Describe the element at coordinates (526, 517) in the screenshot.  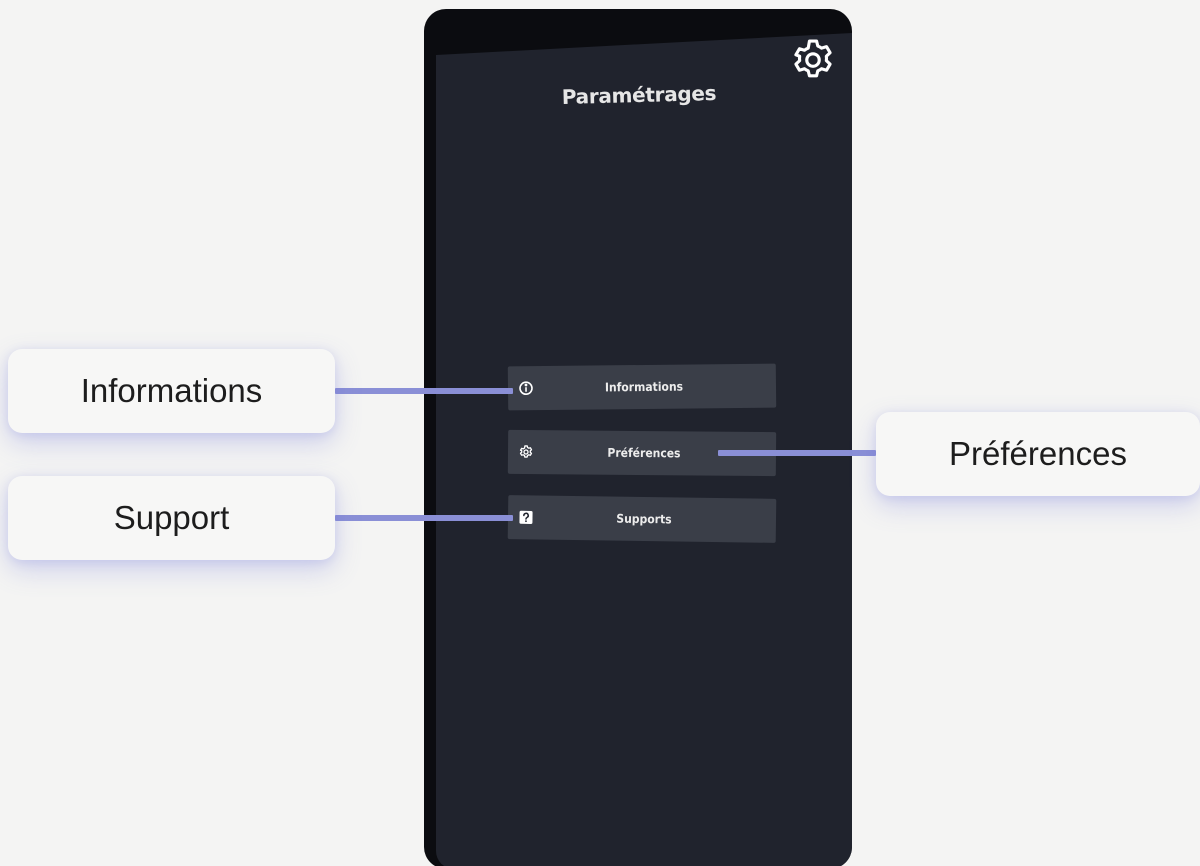
I see `help-icon` at that location.